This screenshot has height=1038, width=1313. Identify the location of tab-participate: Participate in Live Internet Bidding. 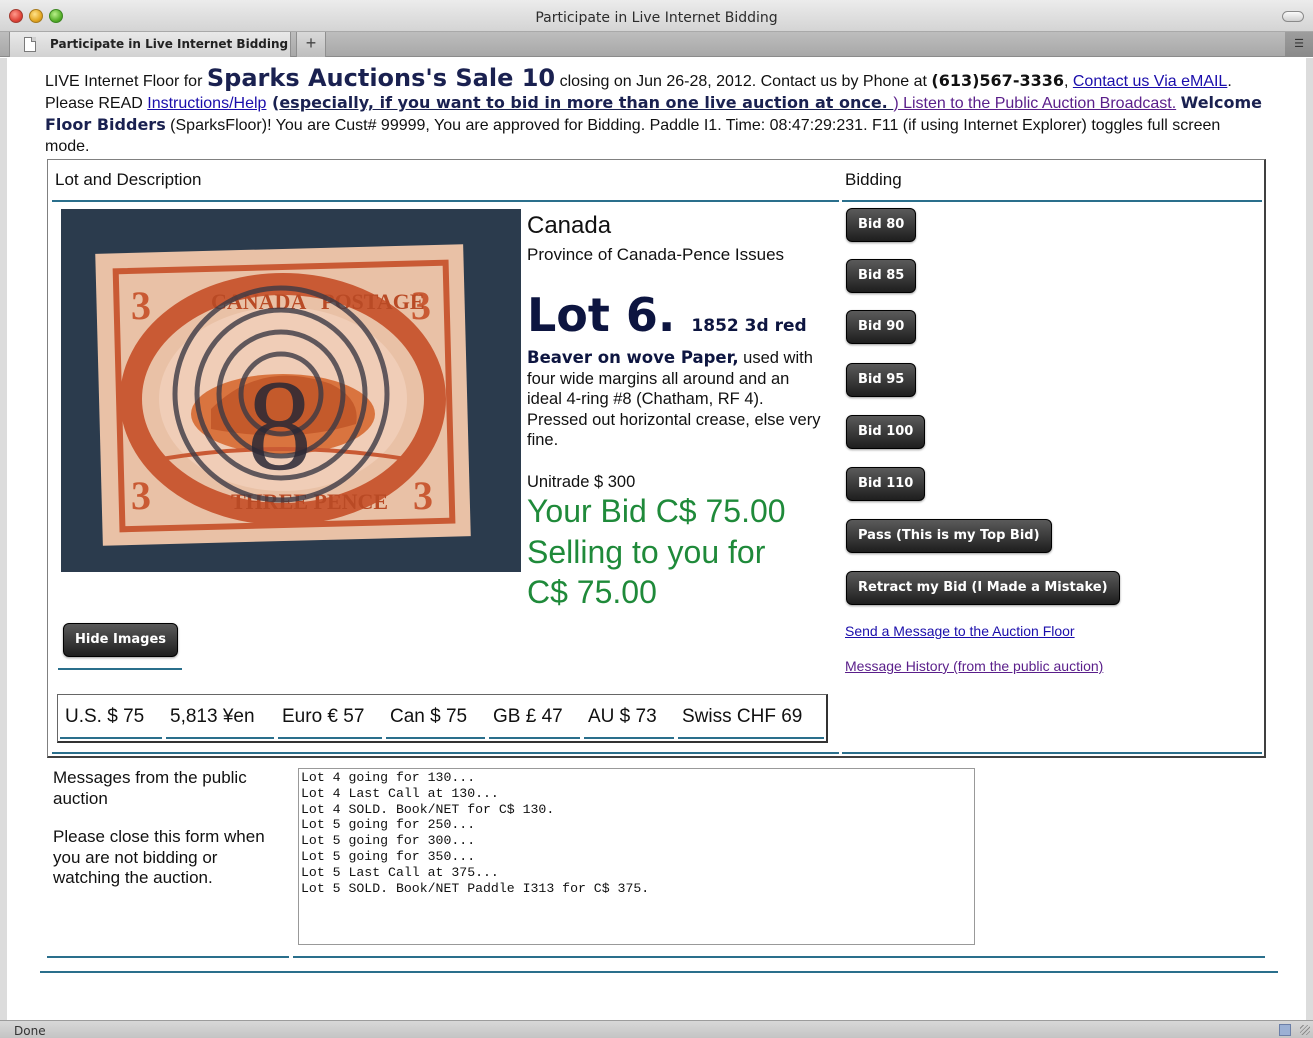
(150, 44).